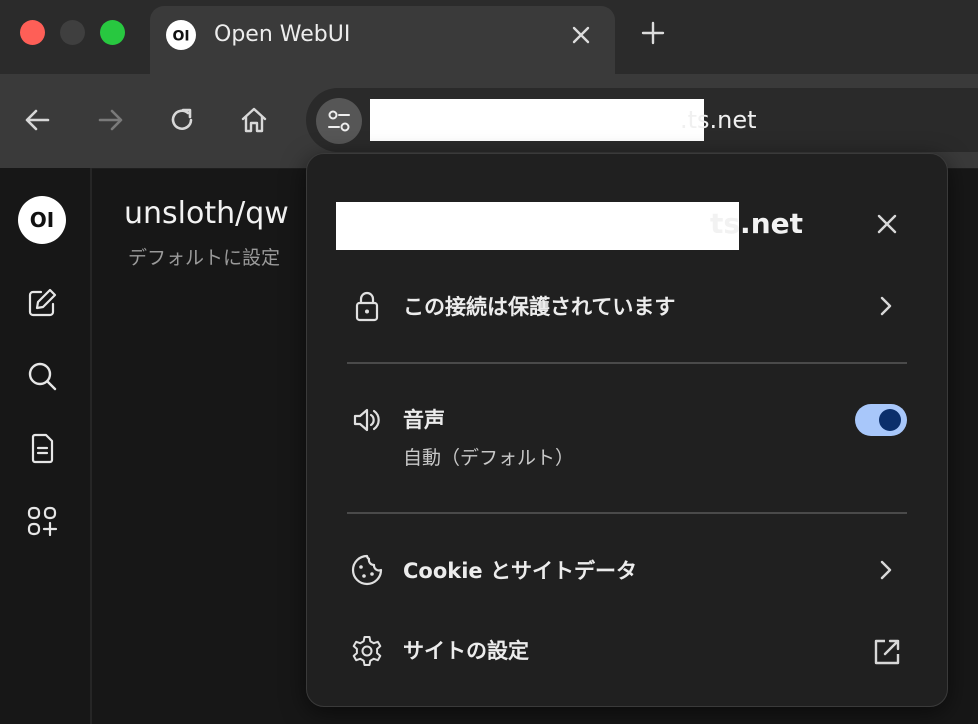  What do you see at coordinates (367, 306) in the screenshot?
I see `lock-icon` at bounding box center [367, 306].